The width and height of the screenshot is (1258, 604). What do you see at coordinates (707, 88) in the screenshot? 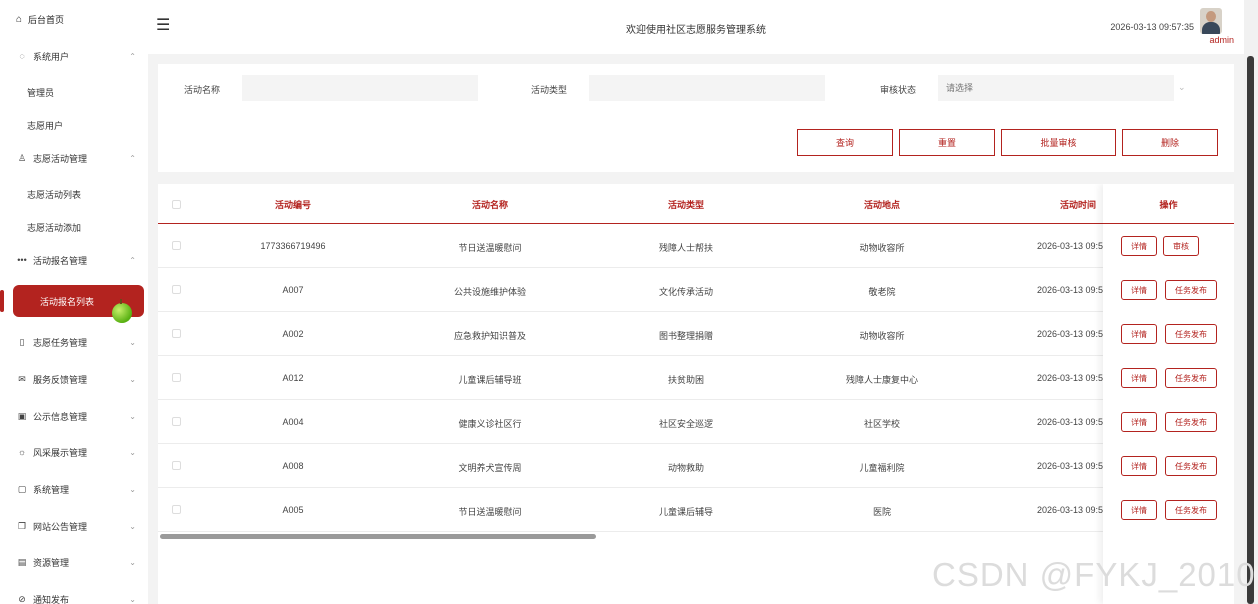
I see `activity-type-input` at bounding box center [707, 88].